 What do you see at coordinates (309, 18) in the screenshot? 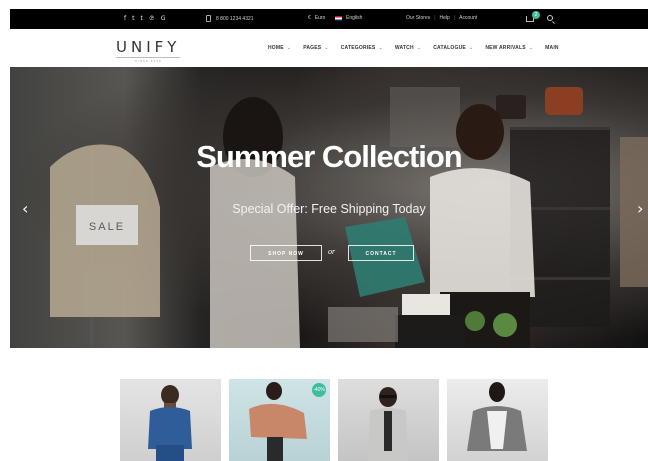
I see `euro-icon: €` at bounding box center [309, 18].